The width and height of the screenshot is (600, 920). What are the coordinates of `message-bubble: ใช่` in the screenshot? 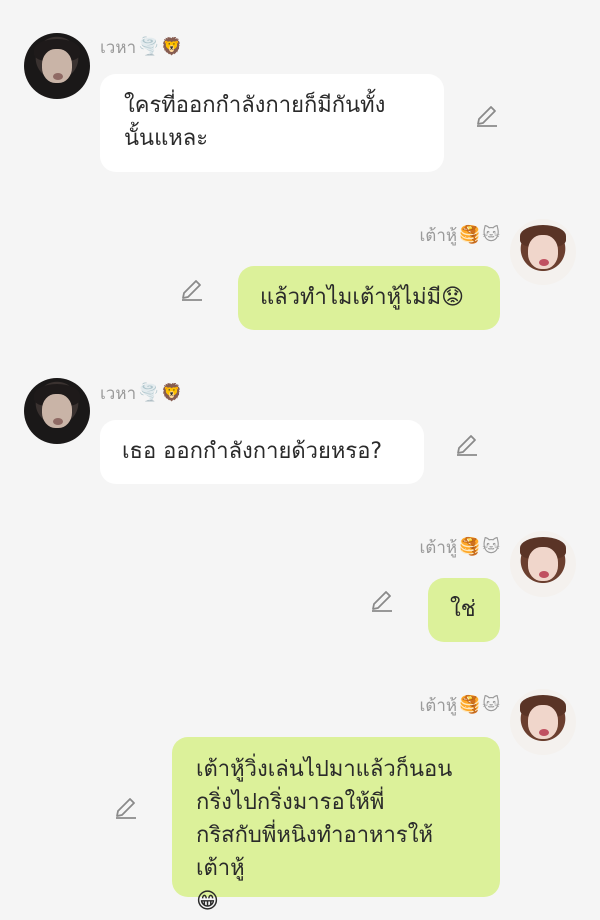 It's located at (464, 610).